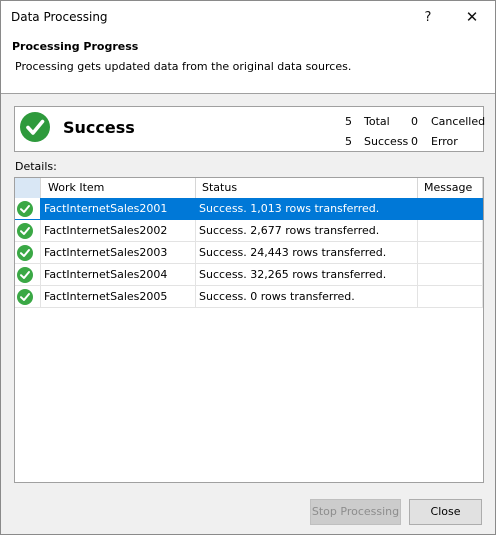 This screenshot has height=535, width=496. What do you see at coordinates (348, 141) in the screenshot?
I see `success-count: 5` at bounding box center [348, 141].